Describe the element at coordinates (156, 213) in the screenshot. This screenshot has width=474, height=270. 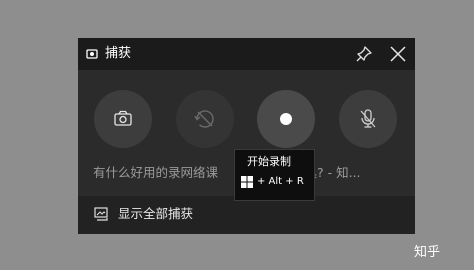
I see `show-all-captures-label: 显示全部捕获` at that location.